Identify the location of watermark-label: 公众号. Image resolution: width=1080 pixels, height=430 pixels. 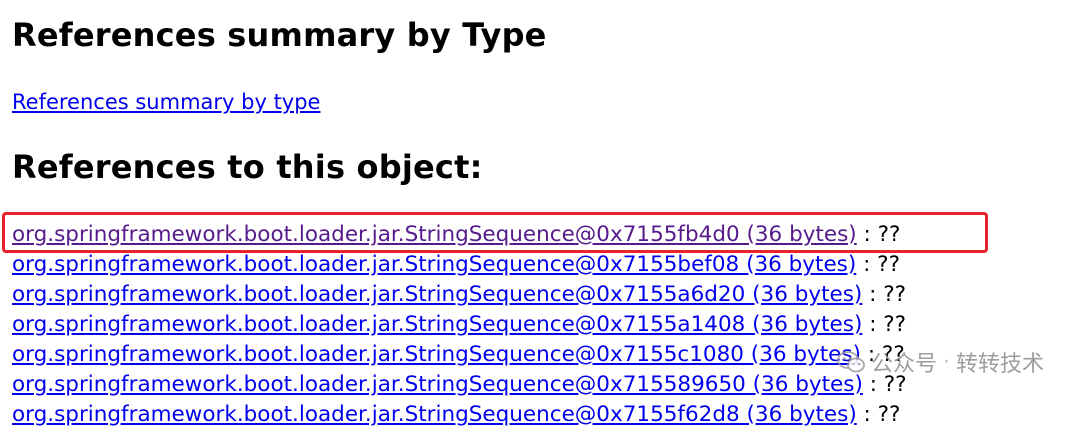
(903, 364).